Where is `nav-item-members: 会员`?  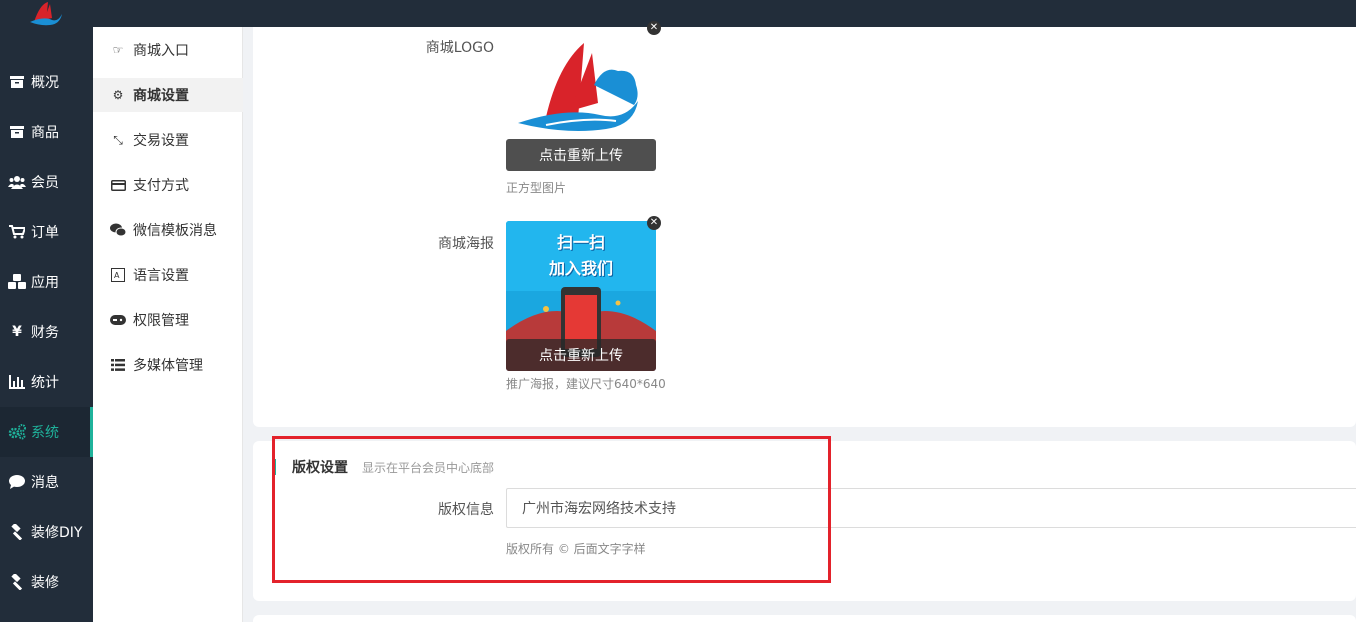
nav-item-members: 会员 is located at coordinates (46, 182).